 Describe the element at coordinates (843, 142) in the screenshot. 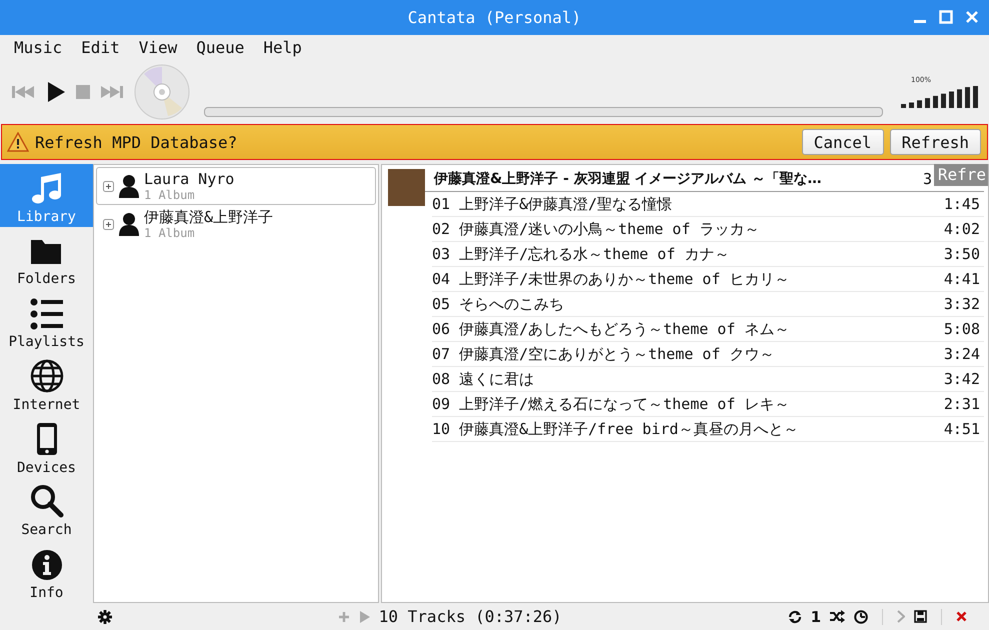

I see `dialog-button: Cancel` at that location.